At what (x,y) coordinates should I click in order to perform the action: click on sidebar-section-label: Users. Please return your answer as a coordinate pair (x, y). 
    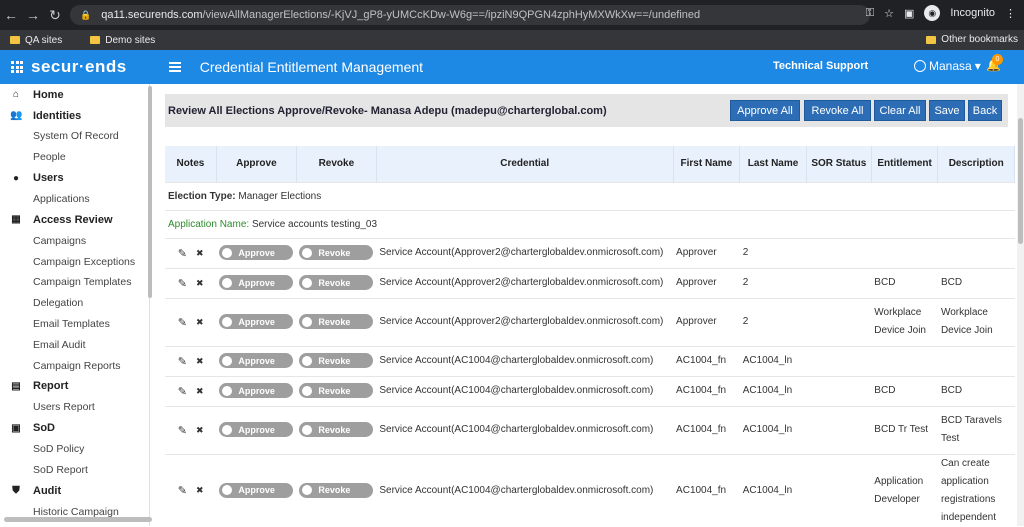
    Looking at the image, I should click on (48, 178).